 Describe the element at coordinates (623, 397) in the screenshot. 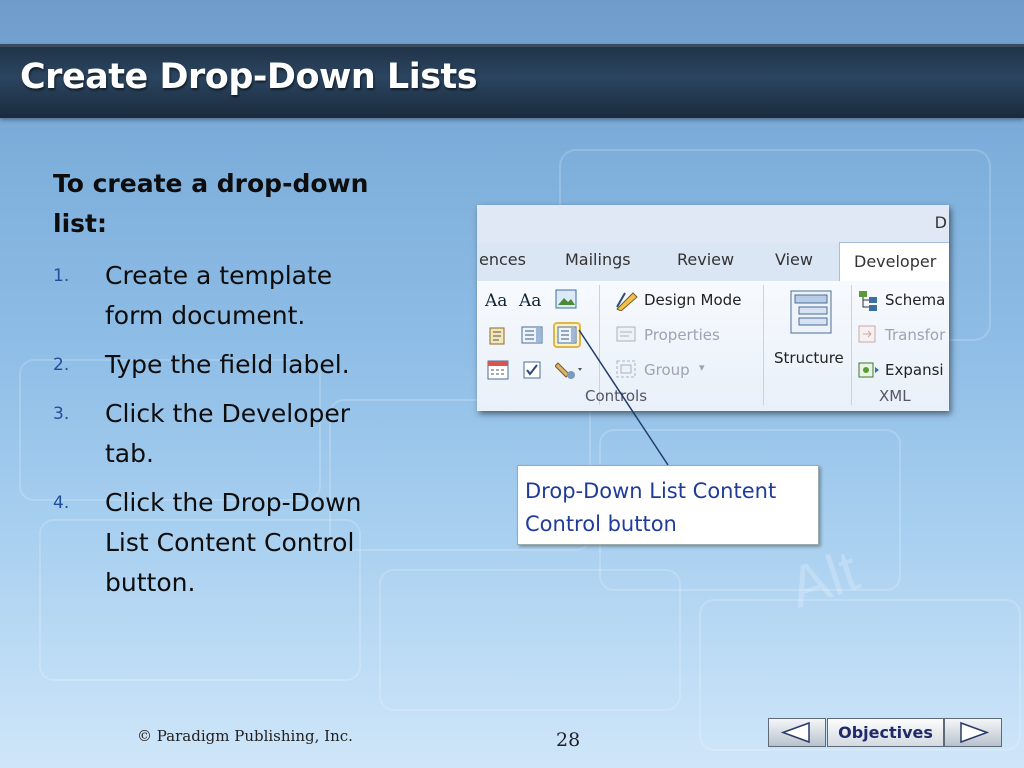

I see `callout-pointer-line` at that location.